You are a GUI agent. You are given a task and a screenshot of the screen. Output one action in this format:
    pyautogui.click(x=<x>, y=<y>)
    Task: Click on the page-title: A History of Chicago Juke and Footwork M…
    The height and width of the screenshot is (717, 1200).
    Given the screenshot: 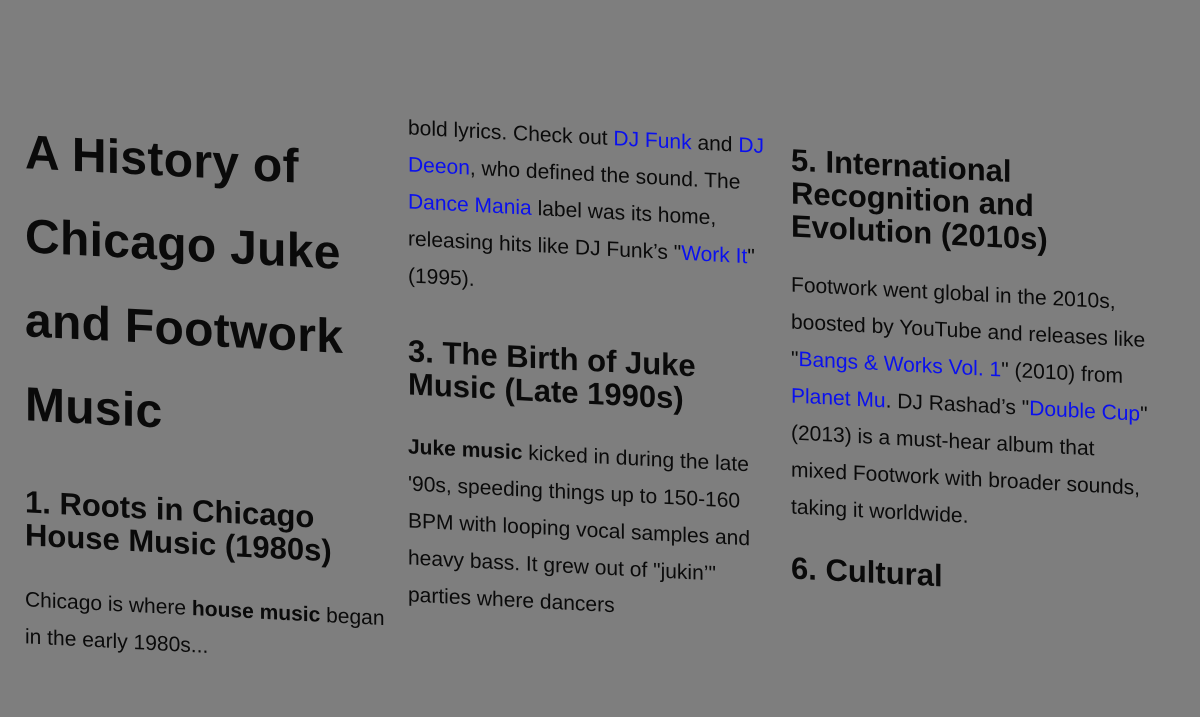 What is the action you would take?
    pyautogui.click(x=184, y=282)
    